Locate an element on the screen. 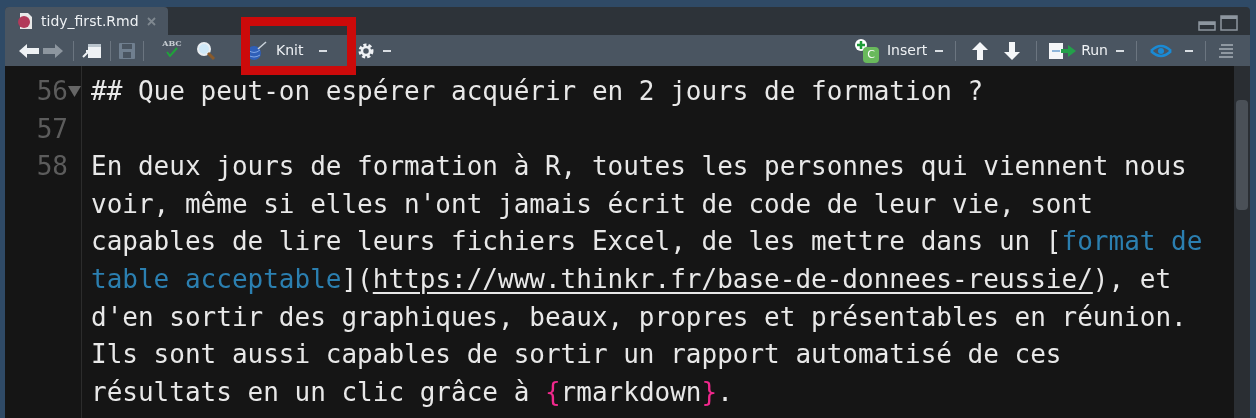  file-tab: tidy_first.Rmd is located at coordinates (86, 21).